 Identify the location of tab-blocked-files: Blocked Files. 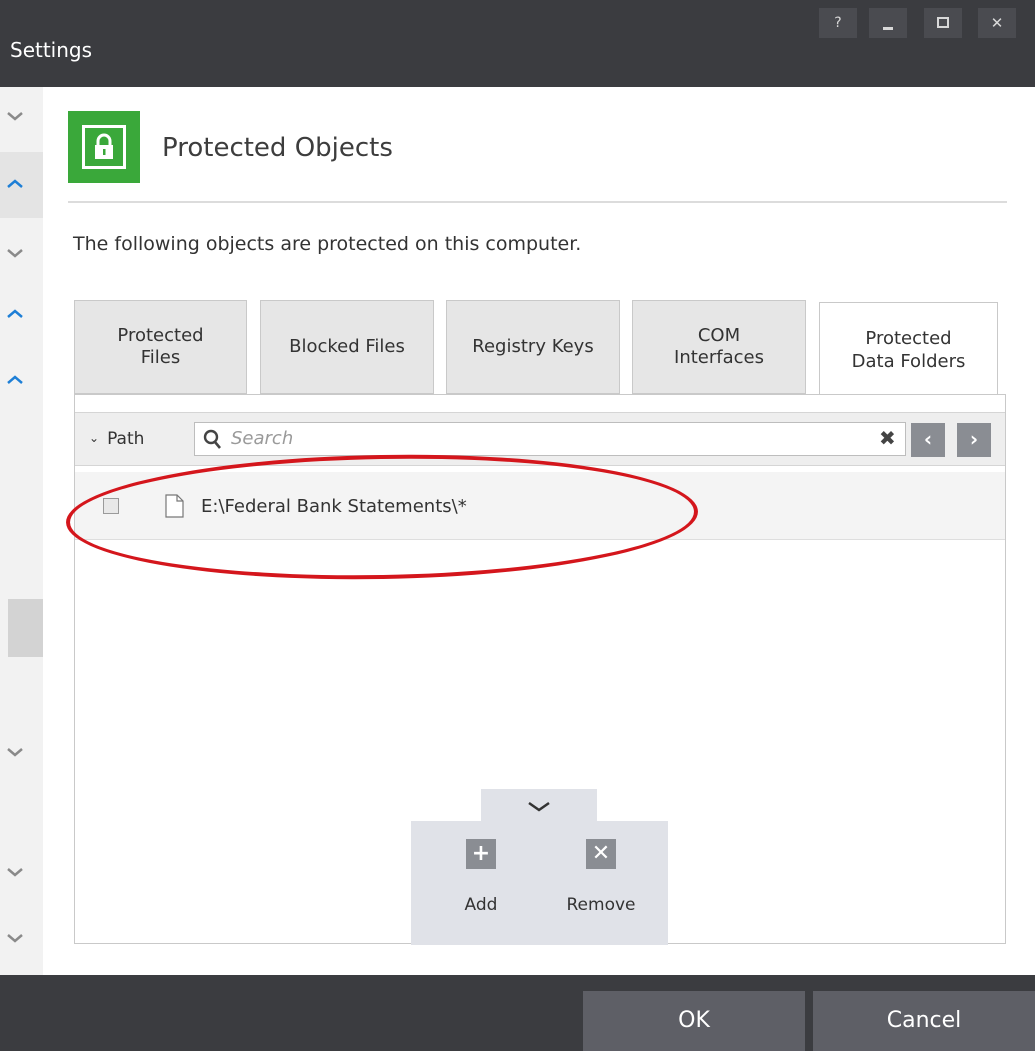
(347, 347).